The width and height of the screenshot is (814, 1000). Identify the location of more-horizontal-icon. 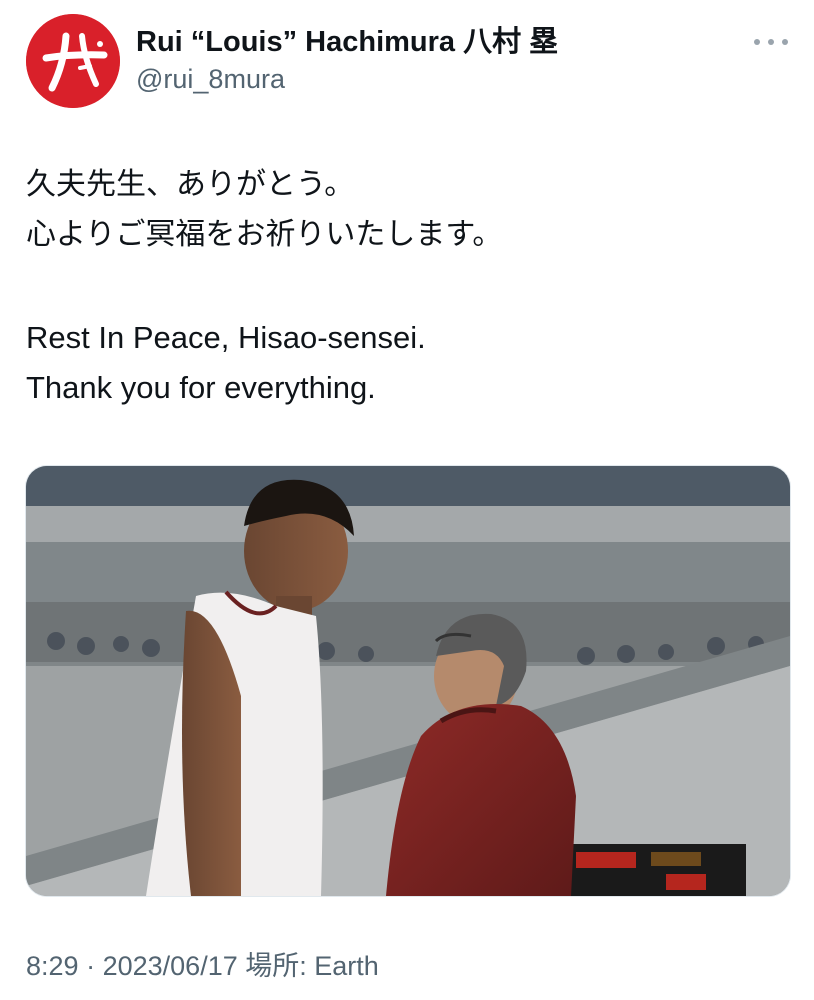
(771, 42).